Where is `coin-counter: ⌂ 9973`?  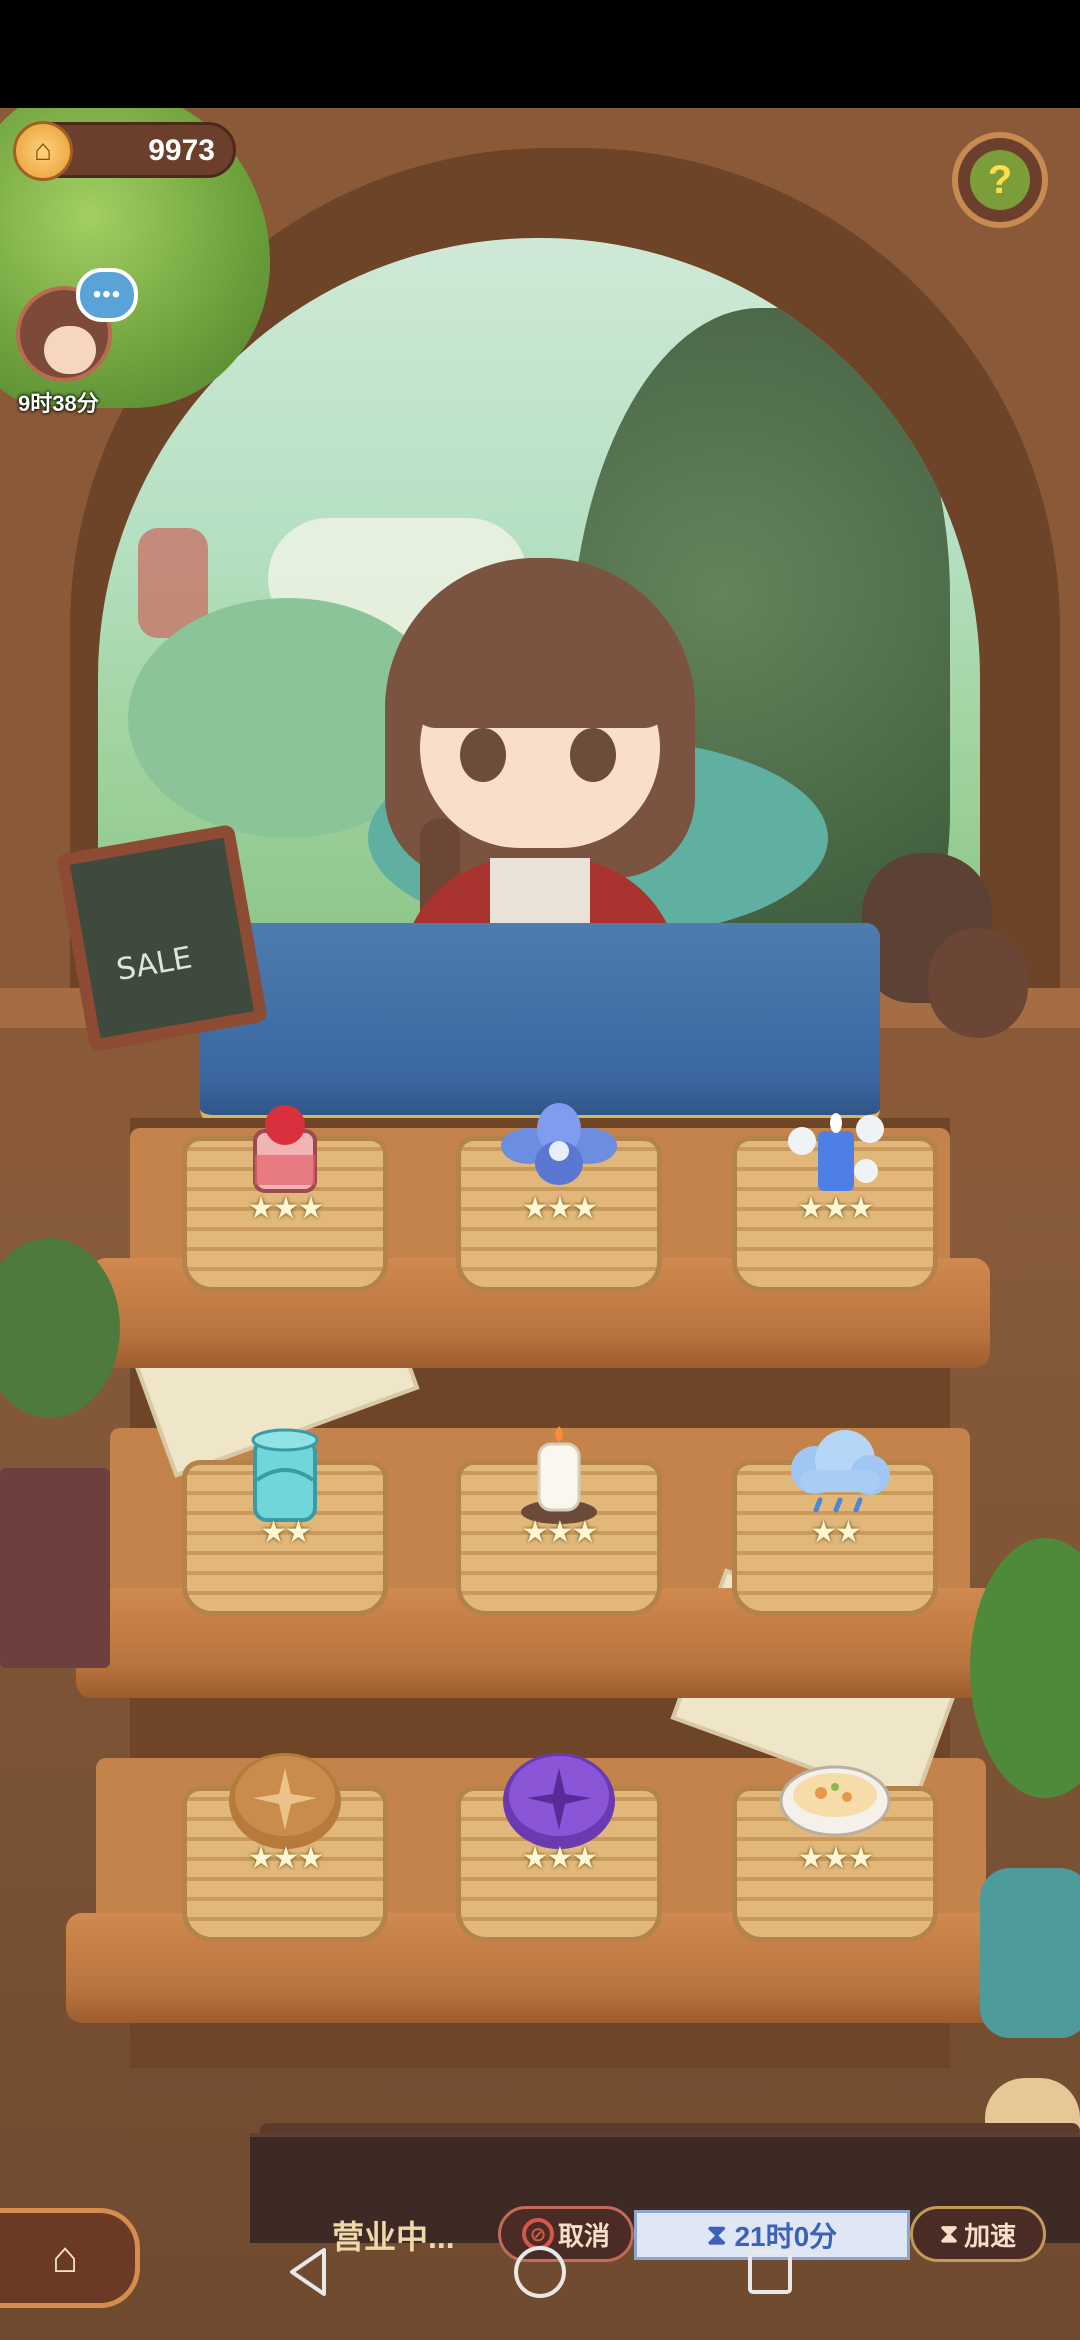
coin-counter: ⌂ 9973 is located at coordinates (124, 151).